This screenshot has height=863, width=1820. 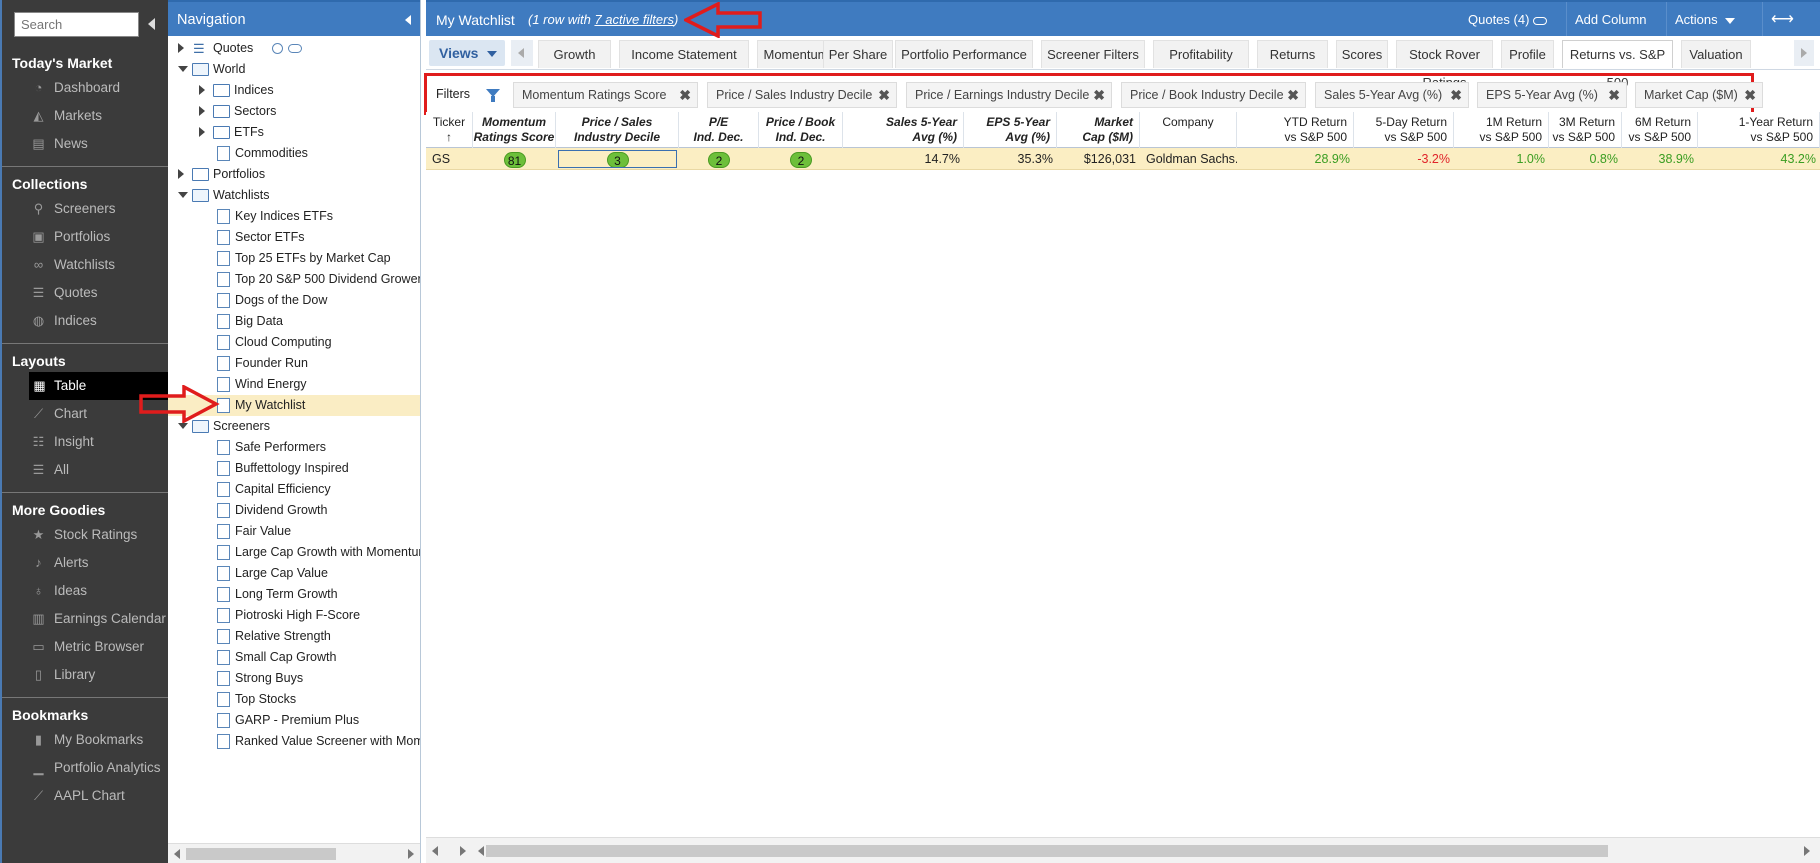 I want to click on column-header-p-e: P/E Ind. Dec., so click(x=719, y=130).